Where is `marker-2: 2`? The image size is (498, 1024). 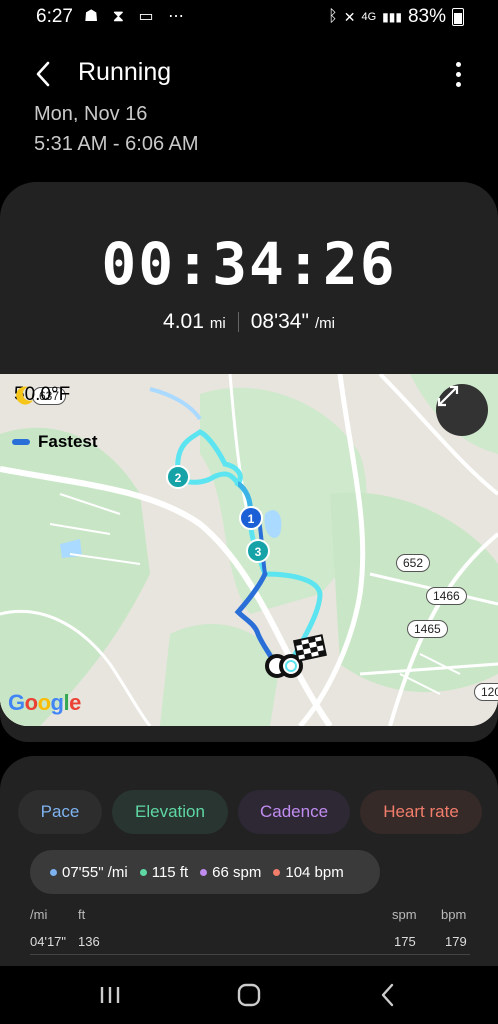 marker-2: 2 is located at coordinates (178, 478).